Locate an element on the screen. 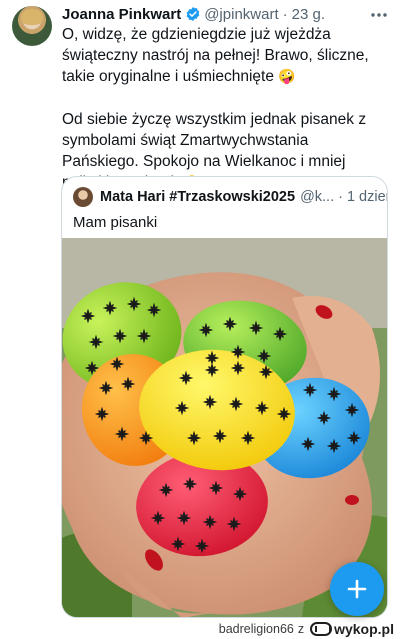  quoted-tweet-text: Mam pisanki is located at coordinates (115, 222).